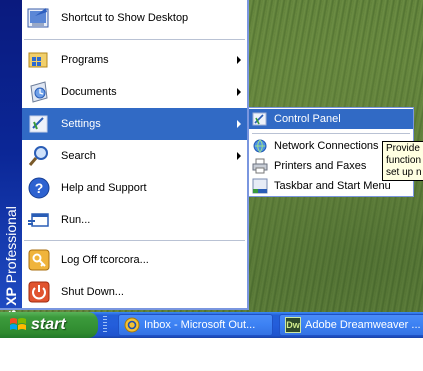 The width and height of the screenshot is (423, 371). Describe the element at coordinates (331, 133) in the screenshot. I see `submenu-separator` at that location.